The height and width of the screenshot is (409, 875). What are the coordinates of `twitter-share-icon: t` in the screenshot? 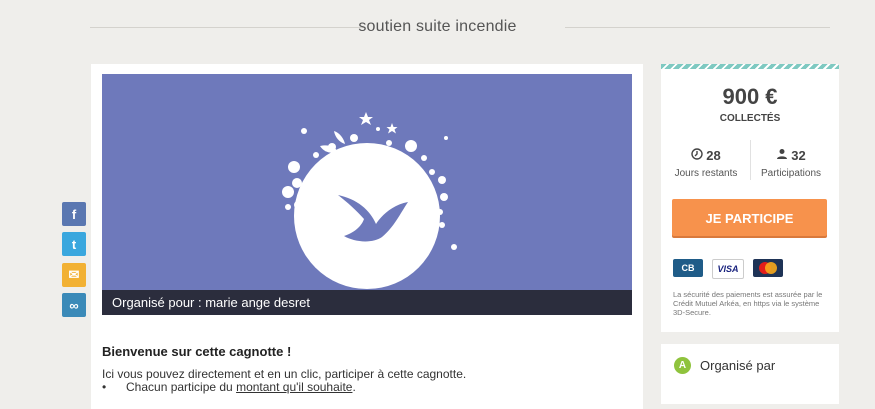 It's located at (74, 244).